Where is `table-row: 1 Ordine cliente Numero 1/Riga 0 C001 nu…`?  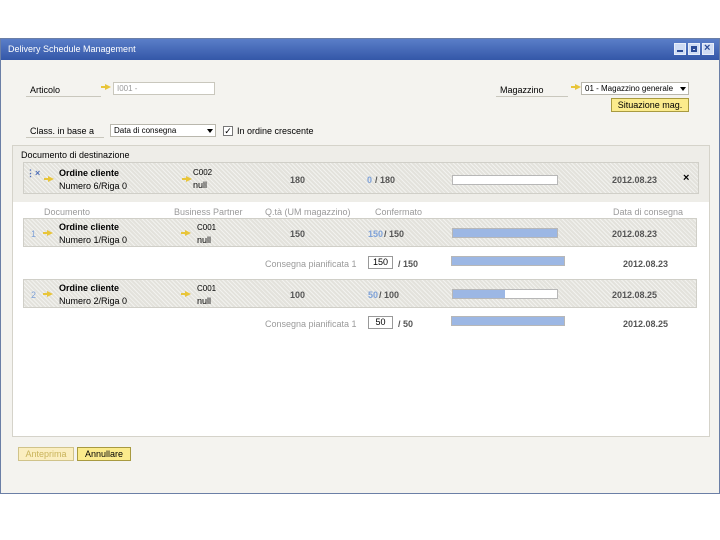 table-row: 1 Ordine cliente Numero 1/Riga 0 C001 nu… is located at coordinates (360, 232).